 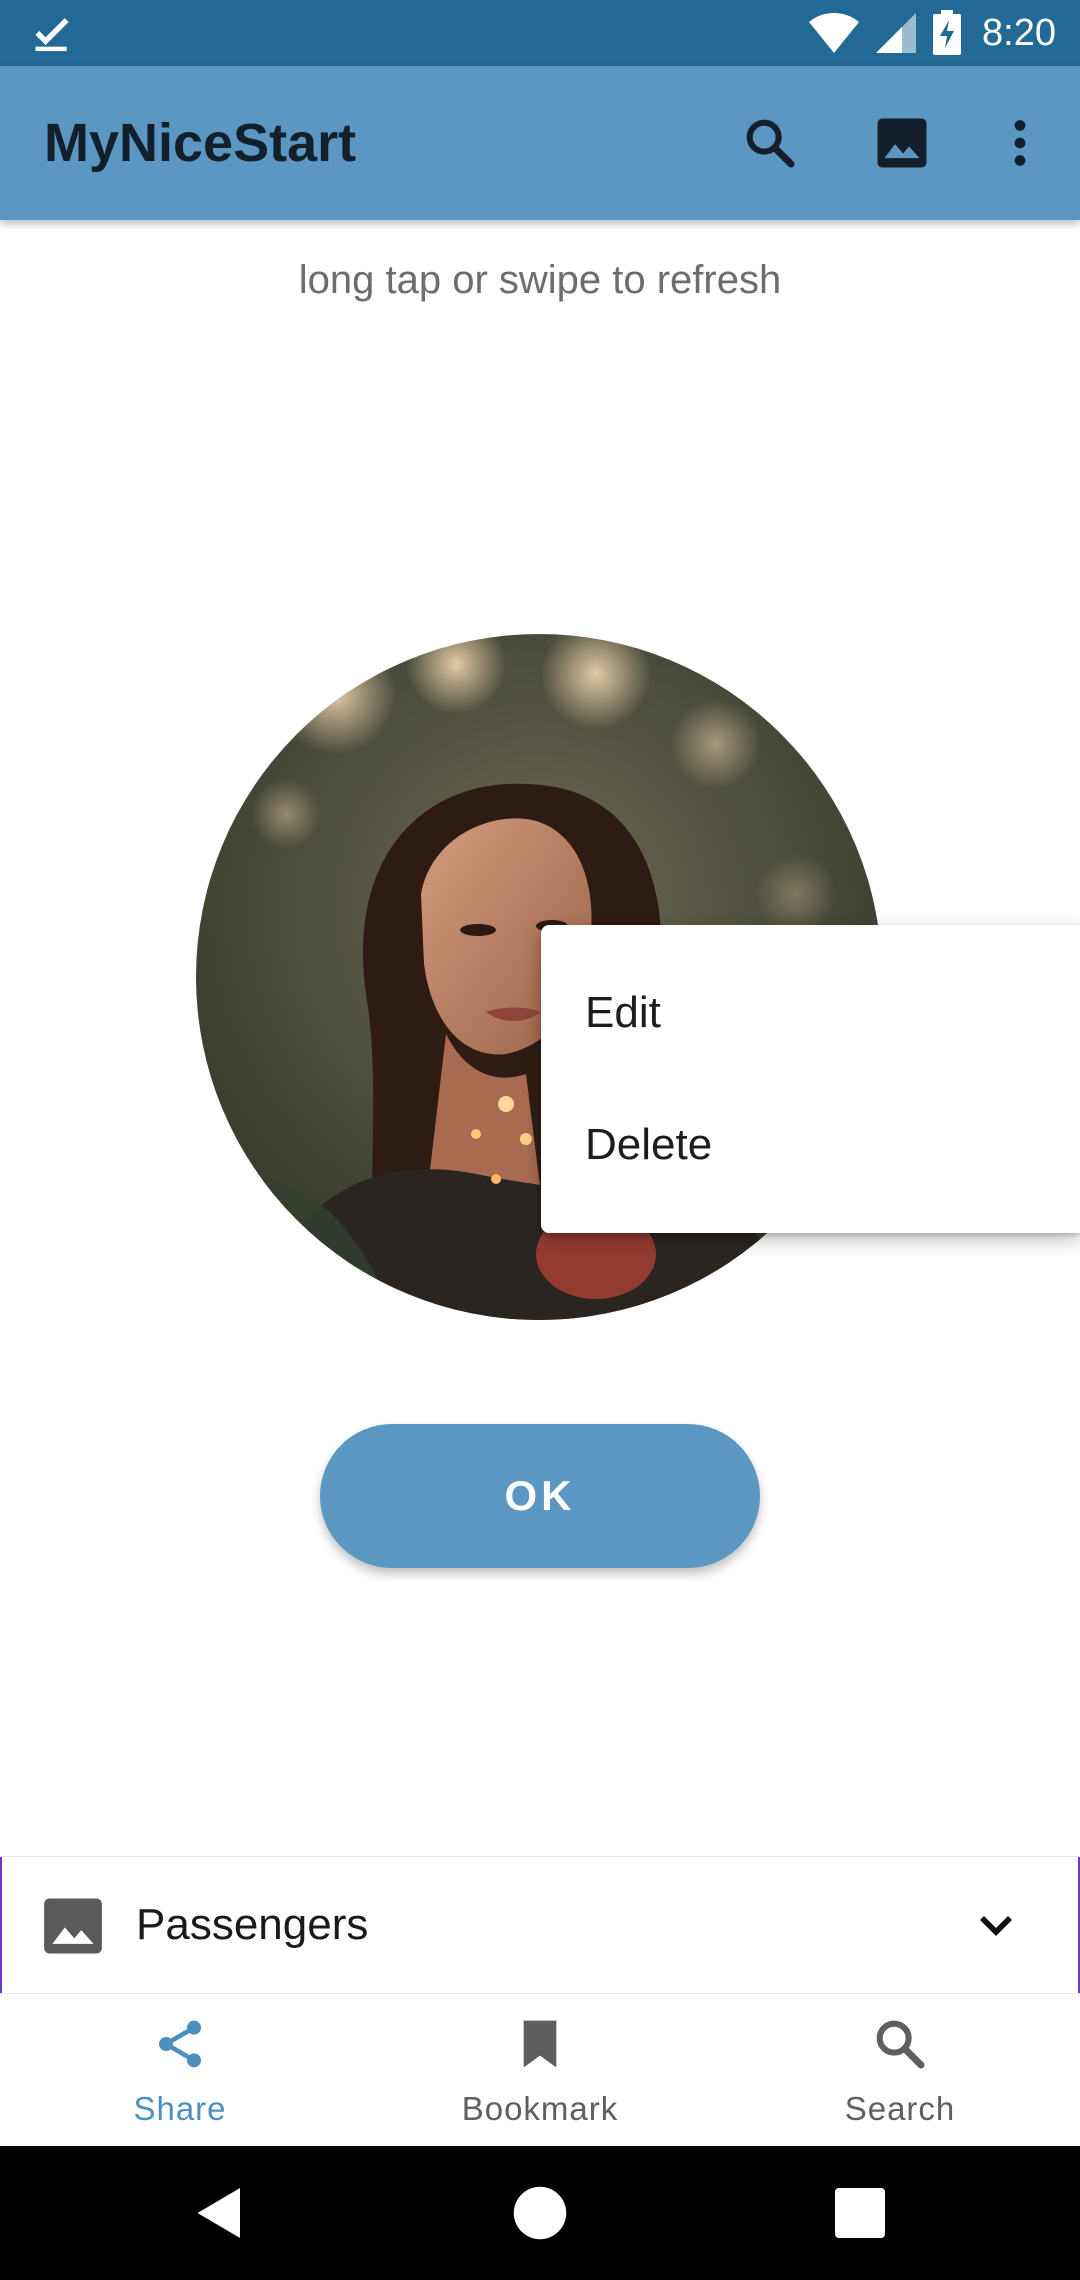 I want to click on wifi-icon, so click(x=834, y=33).